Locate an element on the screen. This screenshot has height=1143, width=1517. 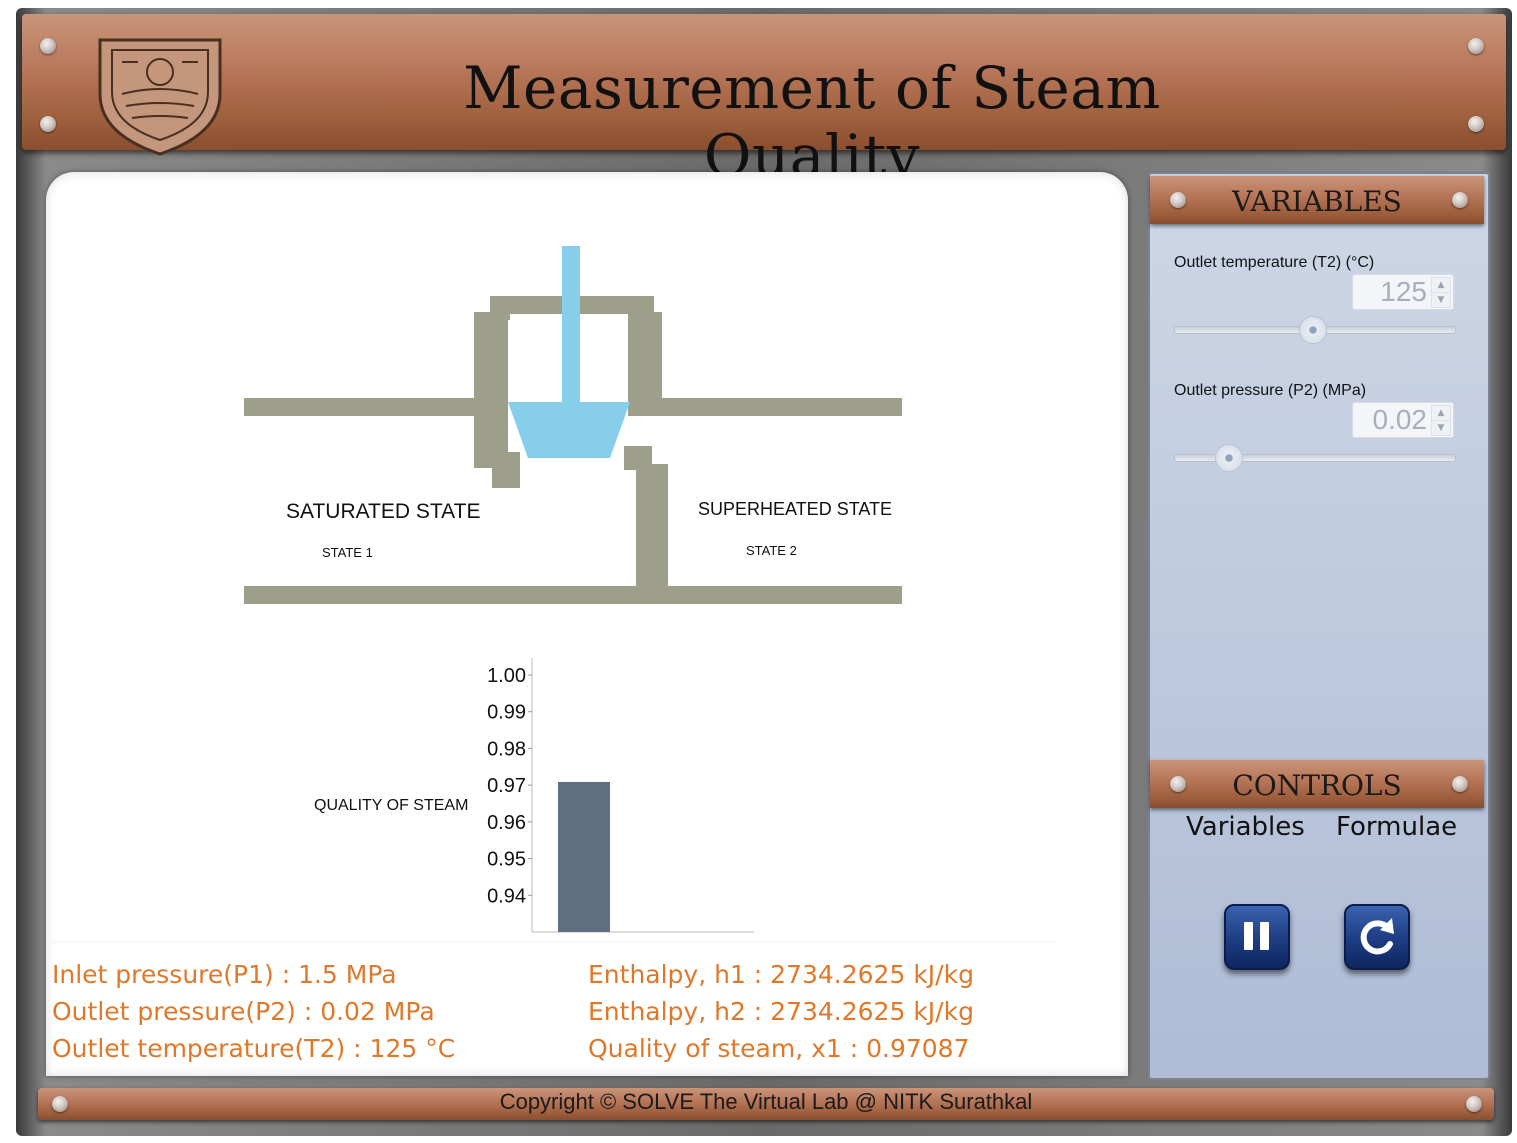
steam-quality-readout: Quality of steam, x1 : 0.97087 is located at coordinates (779, 1048).